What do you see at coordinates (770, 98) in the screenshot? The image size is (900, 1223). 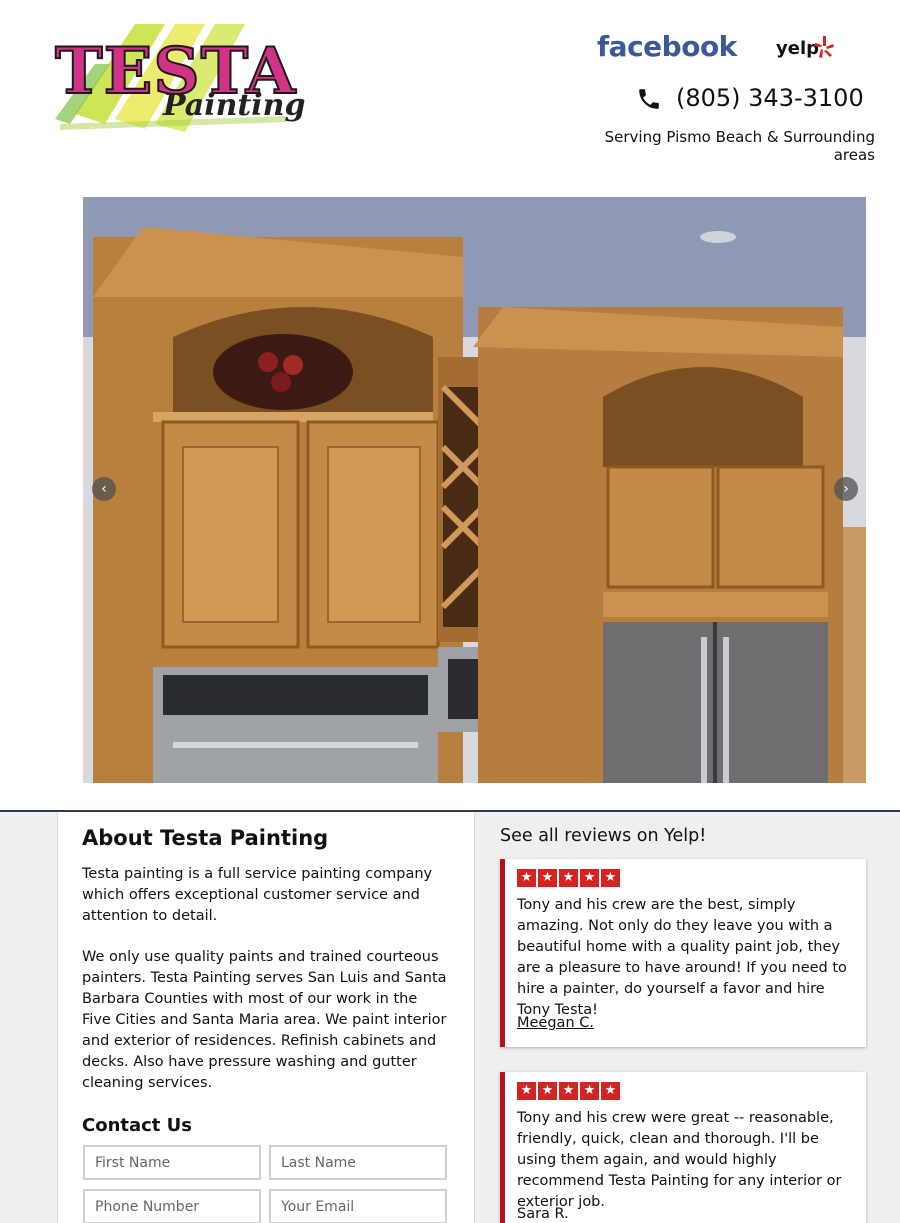 I see `phone-number: (805) 343-3100` at bounding box center [770, 98].